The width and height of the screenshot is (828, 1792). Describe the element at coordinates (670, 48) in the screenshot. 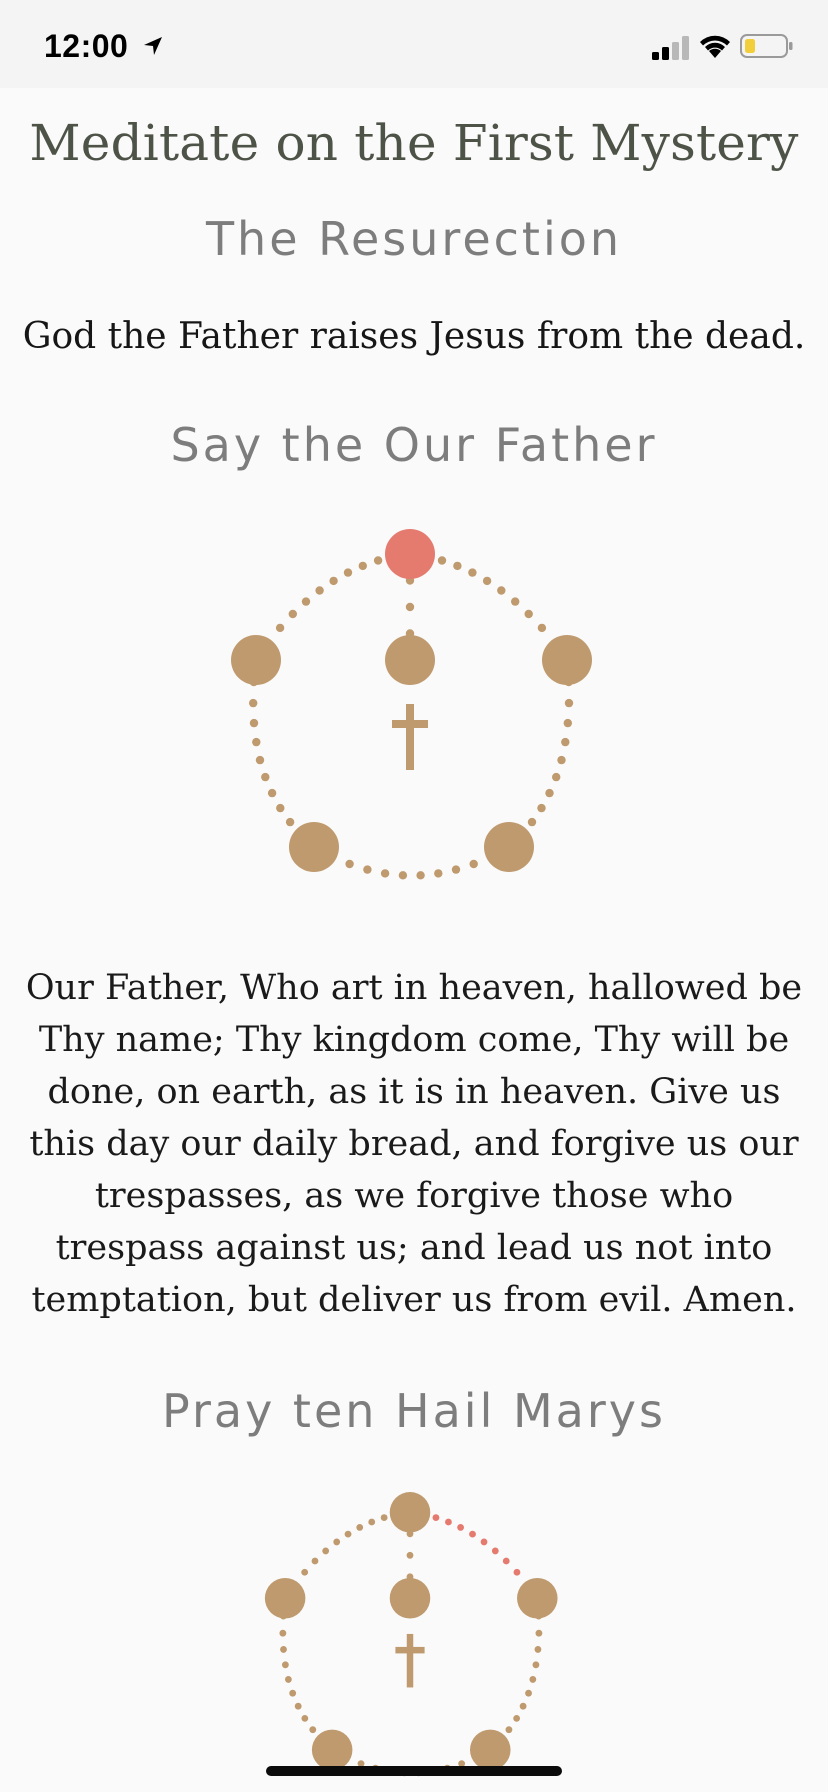

I see `cellular-signal-icon` at that location.